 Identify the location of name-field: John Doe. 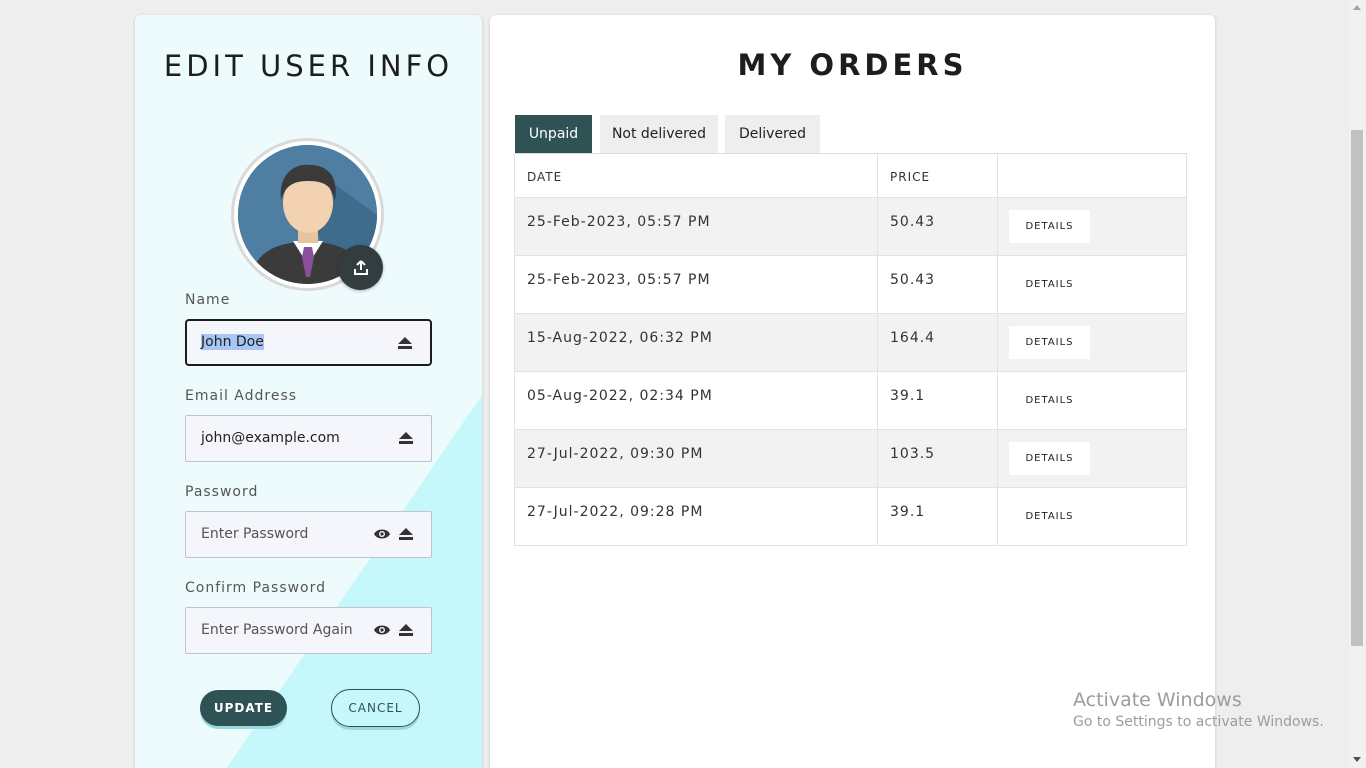
(308, 342).